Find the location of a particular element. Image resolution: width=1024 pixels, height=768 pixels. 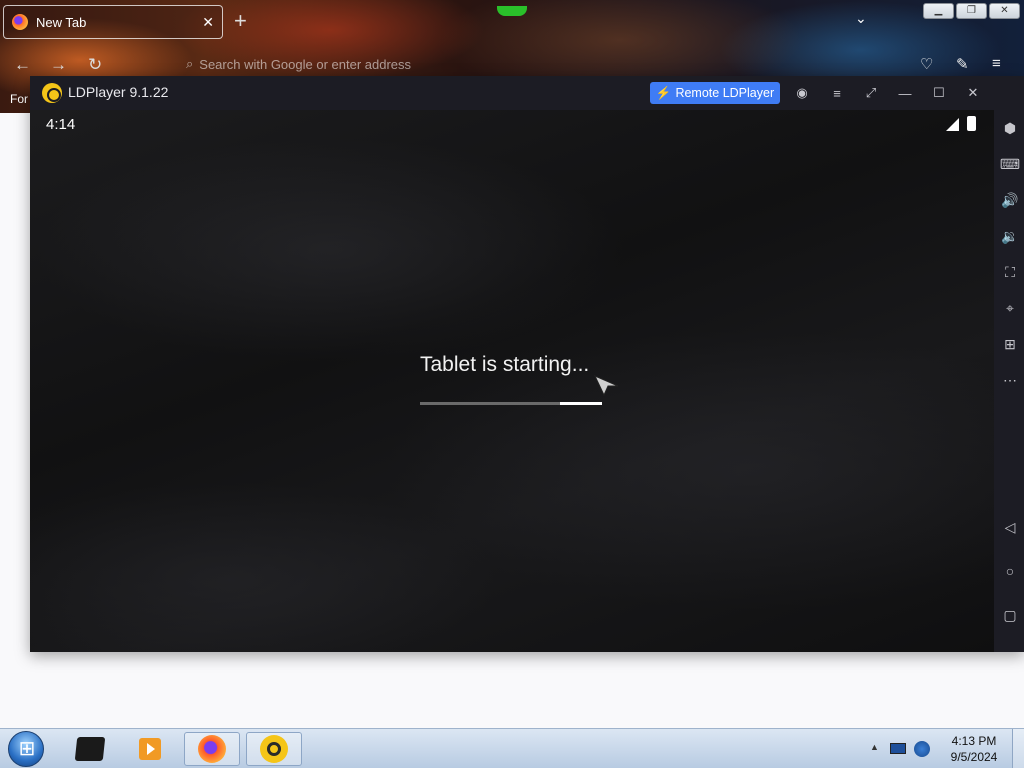

remote-ldplayer-button: ⚡ Remote LDPlayer is located at coordinates (715, 93).